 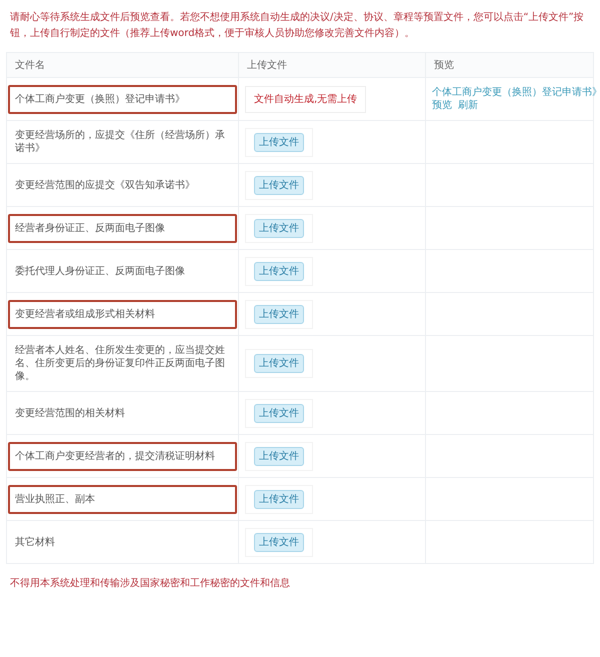 What do you see at coordinates (122, 456) in the screenshot?
I see `highlighted-file-name: 个体工商户变更经营者的，提交清税证明材料` at bounding box center [122, 456].